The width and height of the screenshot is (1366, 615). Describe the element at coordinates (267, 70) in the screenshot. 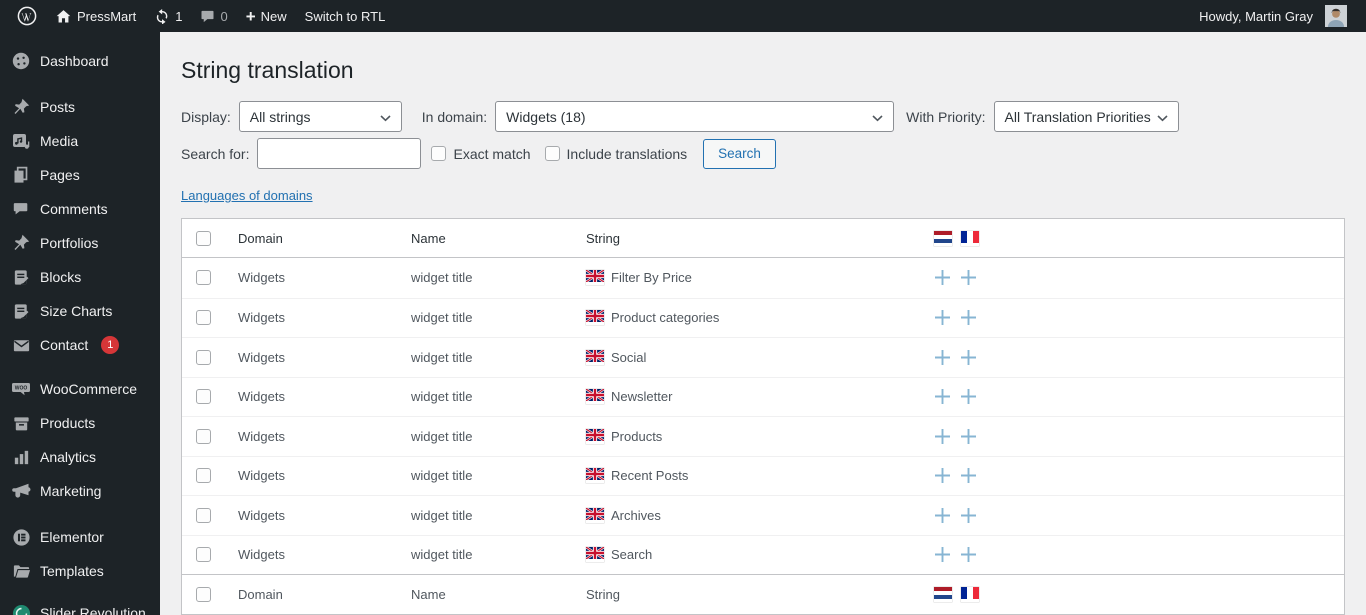

I see `page-title: String translation` at that location.